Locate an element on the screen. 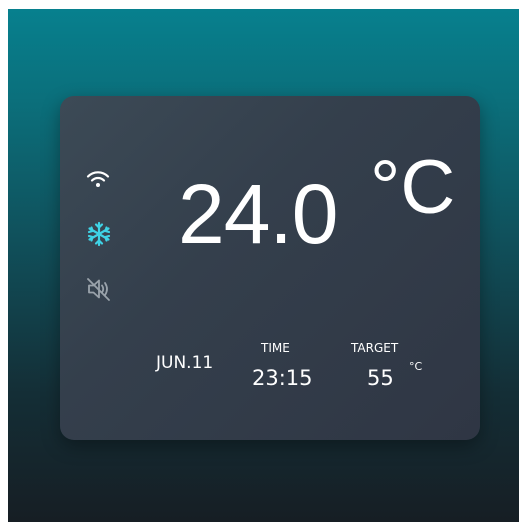  time-label: TIME is located at coordinates (275, 348).